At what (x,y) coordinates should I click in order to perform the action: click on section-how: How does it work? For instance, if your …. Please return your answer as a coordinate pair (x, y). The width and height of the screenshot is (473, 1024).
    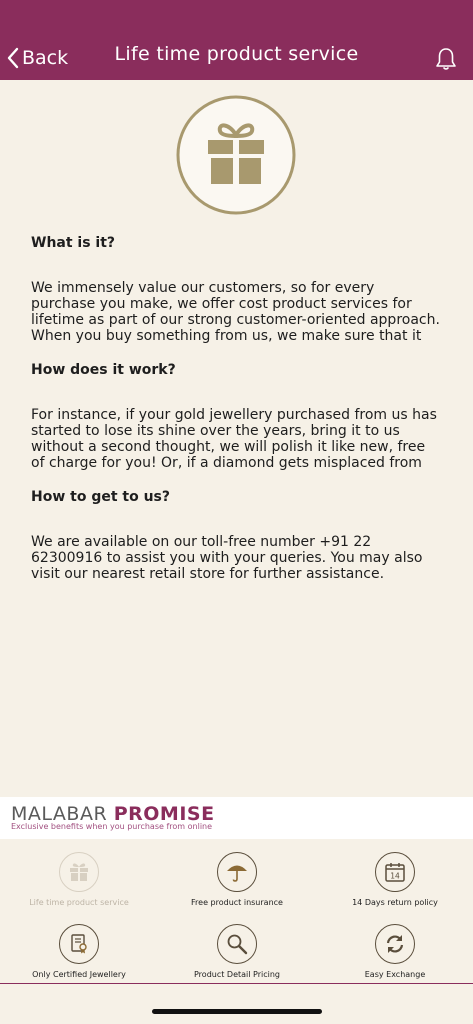
    Looking at the image, I should click on (236, 416).